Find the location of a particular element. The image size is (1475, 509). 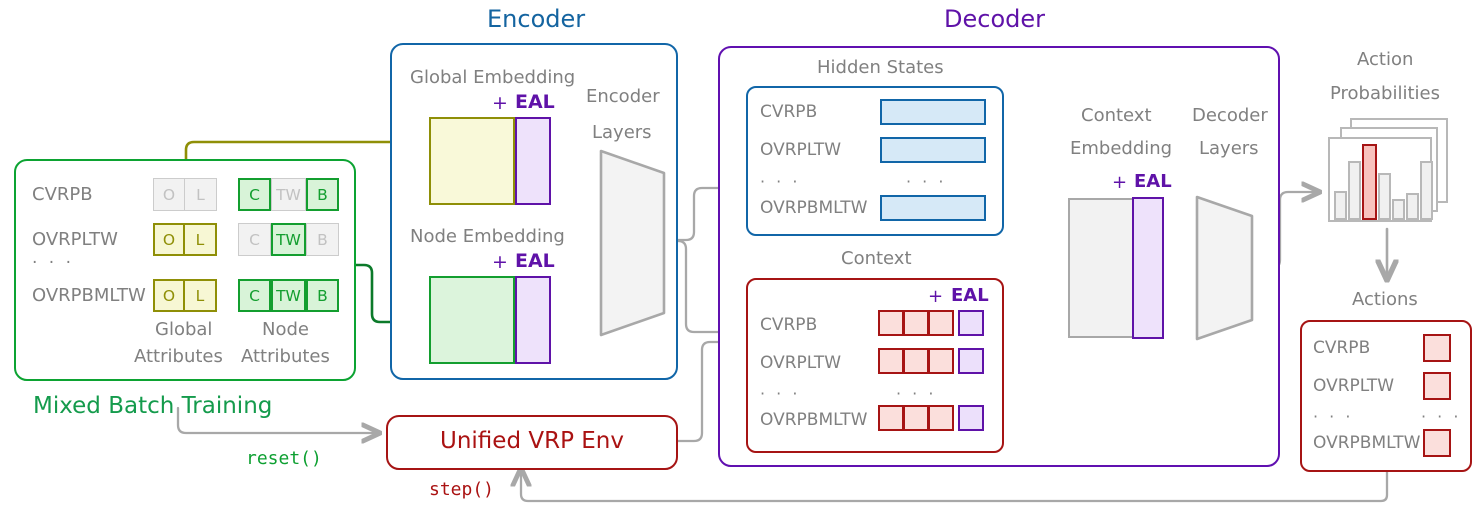

node-embedding-block is located at coordinates (472, 320).